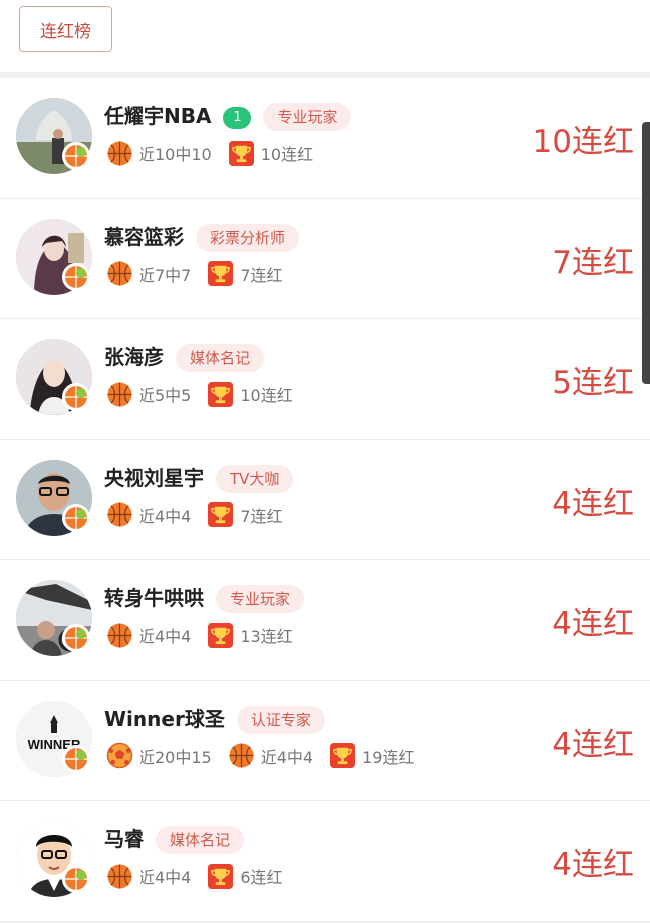  What do you see at coordinates (280, 719) in the screenshot?
I see `expert-tag: 认证专家` at bounding box center [280, 719].